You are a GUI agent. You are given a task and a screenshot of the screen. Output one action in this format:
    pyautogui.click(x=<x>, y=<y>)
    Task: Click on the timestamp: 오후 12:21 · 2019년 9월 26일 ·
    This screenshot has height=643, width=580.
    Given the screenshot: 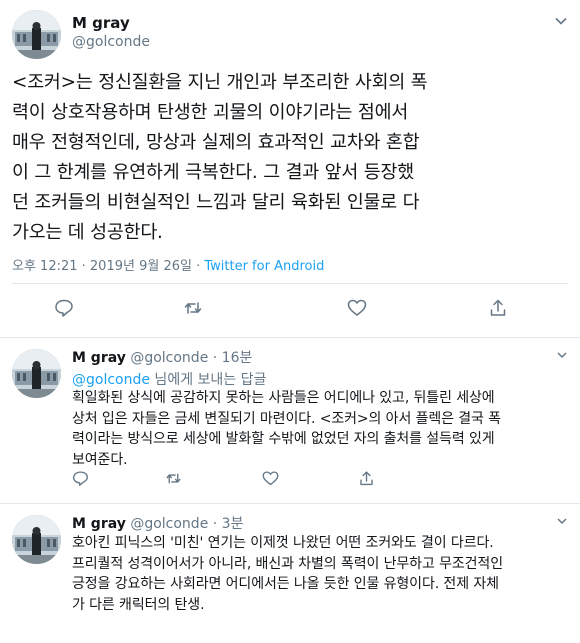 What is the action you would take?
    pyautogui.click(x=108, y=266)
    